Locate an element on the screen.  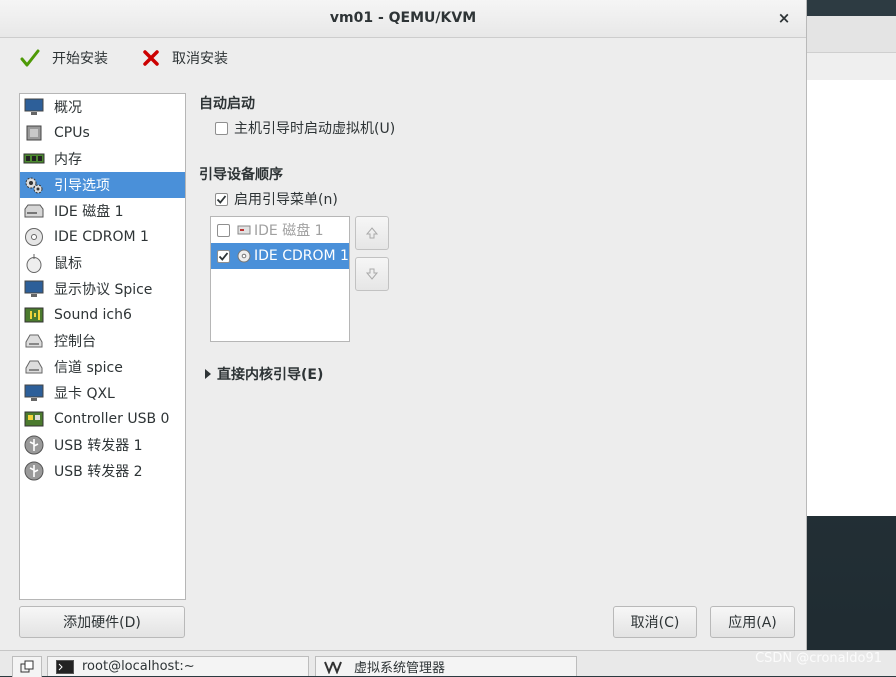
sidebar-item-mouse: 鼠标 is located at coordinates (102, 263).